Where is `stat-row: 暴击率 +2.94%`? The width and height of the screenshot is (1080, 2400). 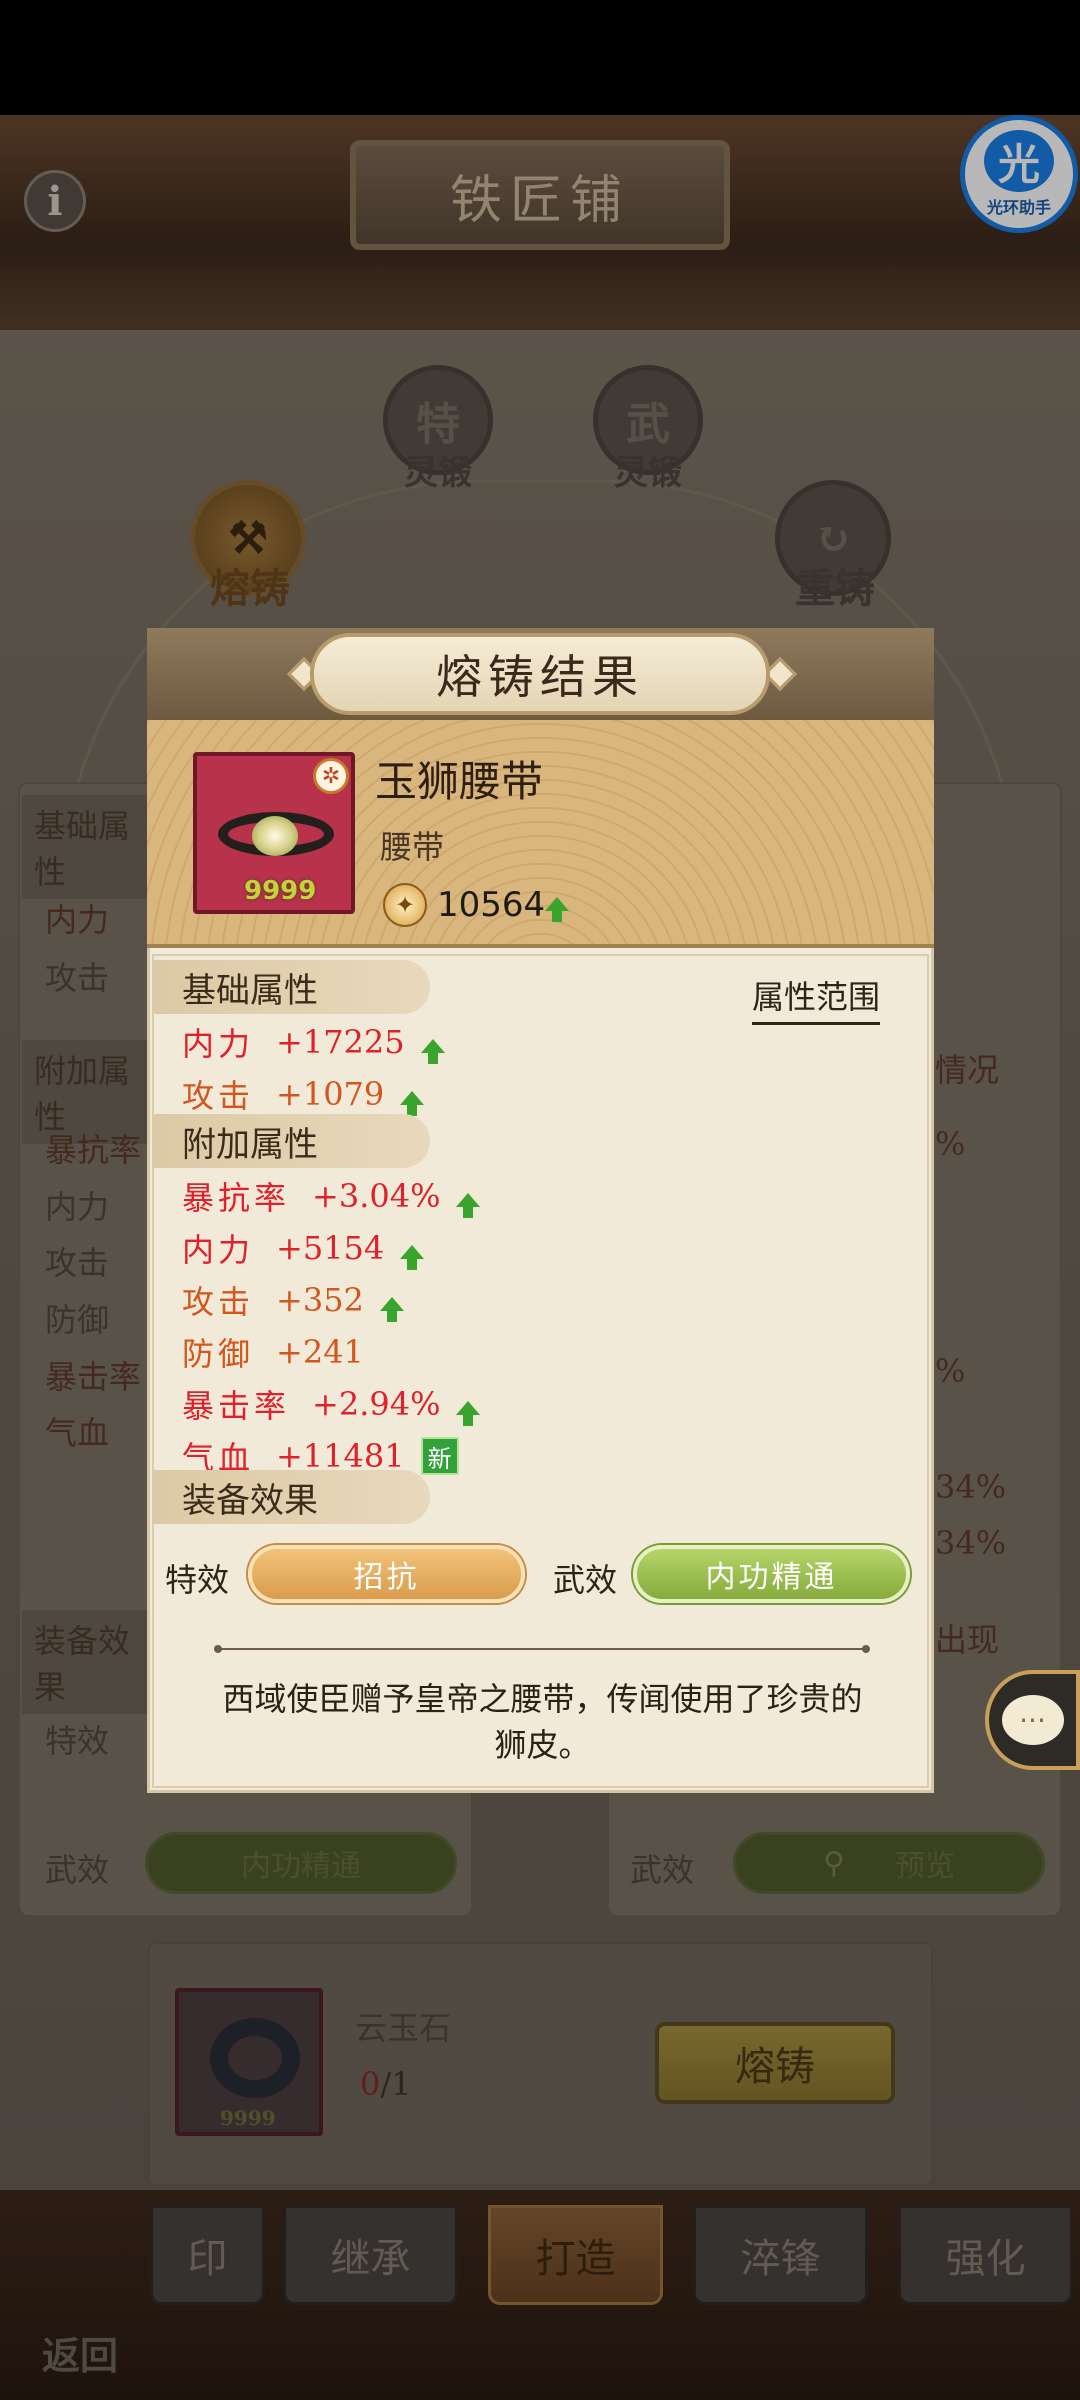 stat-row: 暴击率 +2.94% is located at coordinates (331, 1404).